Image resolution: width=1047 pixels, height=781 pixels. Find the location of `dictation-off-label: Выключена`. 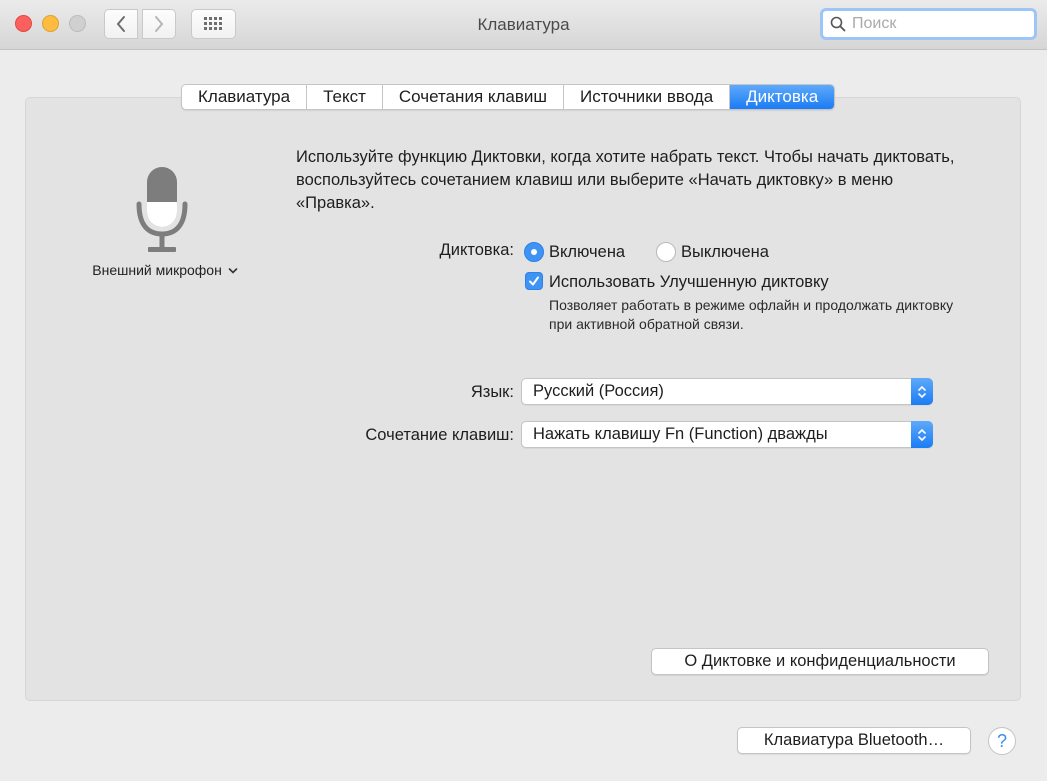

dictation-off-label: Выключена is located at coordinates (725, 252).